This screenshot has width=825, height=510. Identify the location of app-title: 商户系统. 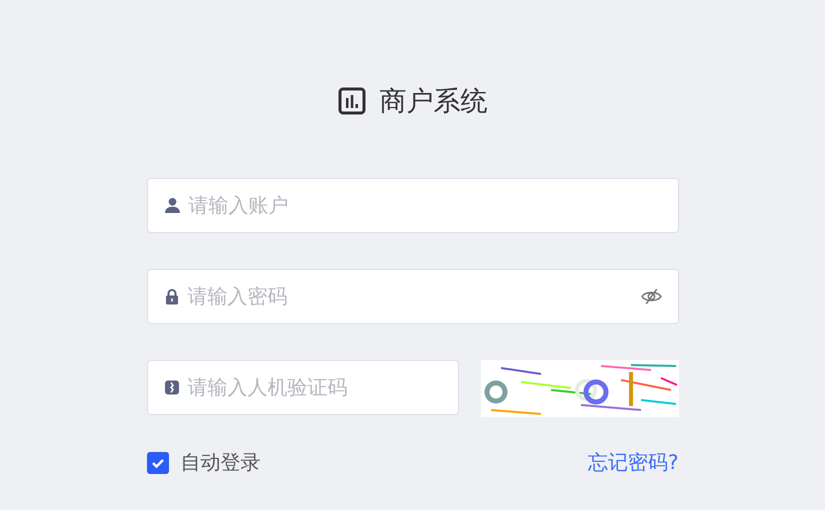
(434, 102).